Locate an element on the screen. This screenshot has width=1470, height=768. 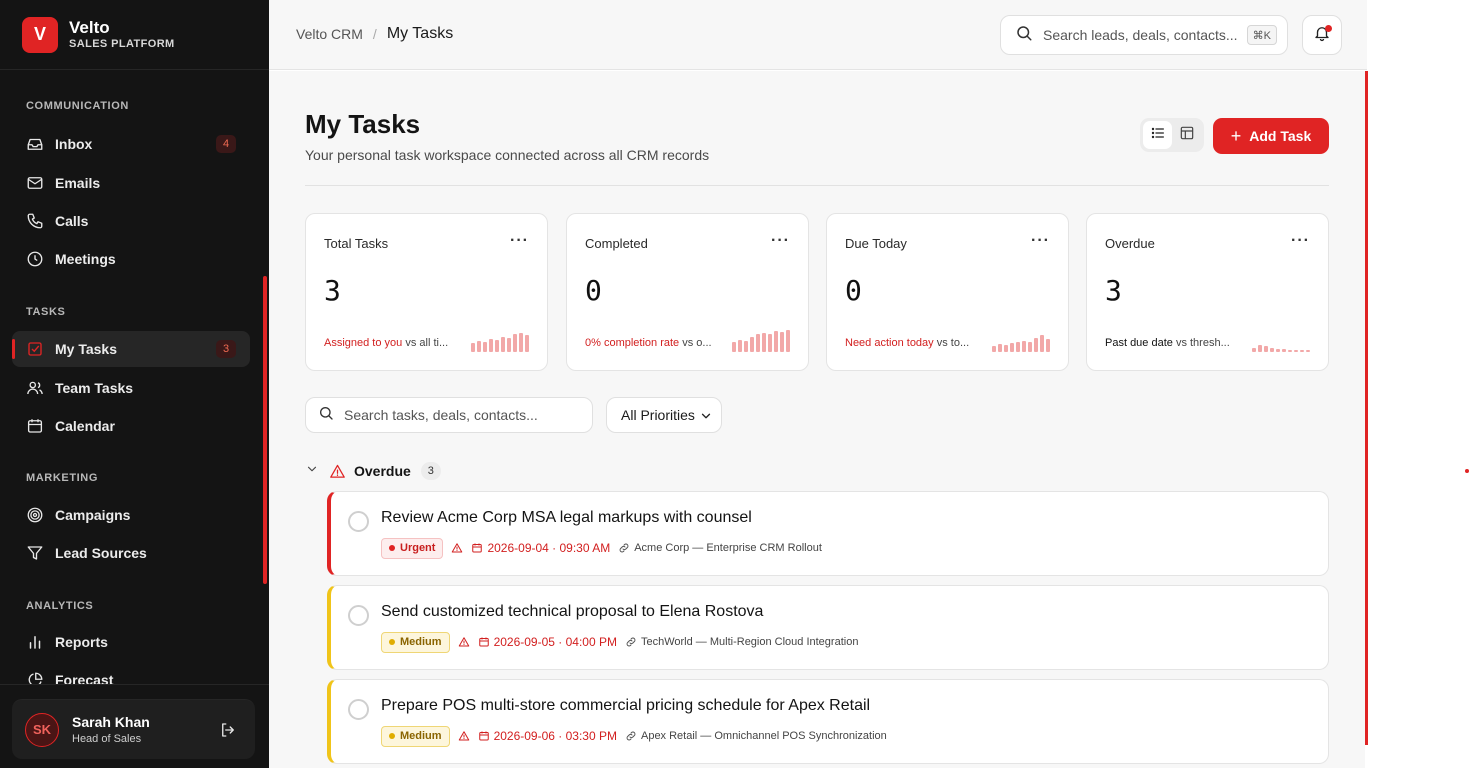
page-title: My Tasks is located at coordinates (363, 124).